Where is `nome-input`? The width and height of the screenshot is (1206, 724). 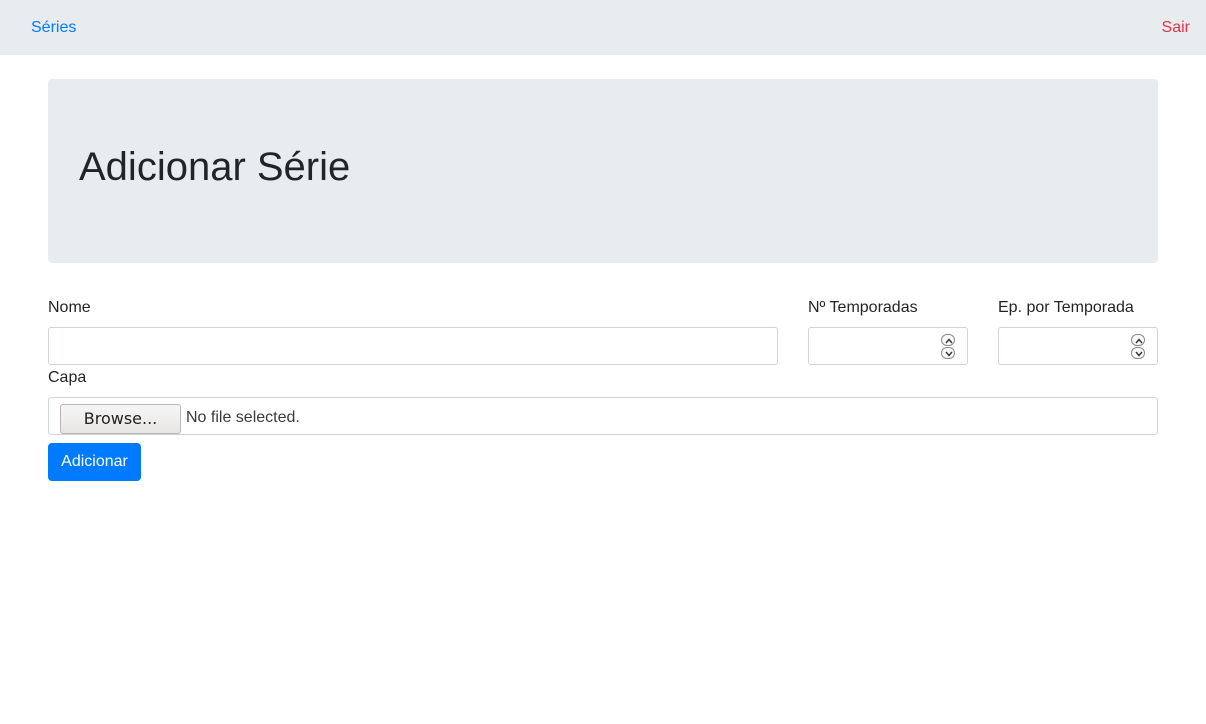 nome-input is located at coordinates (413, 346).